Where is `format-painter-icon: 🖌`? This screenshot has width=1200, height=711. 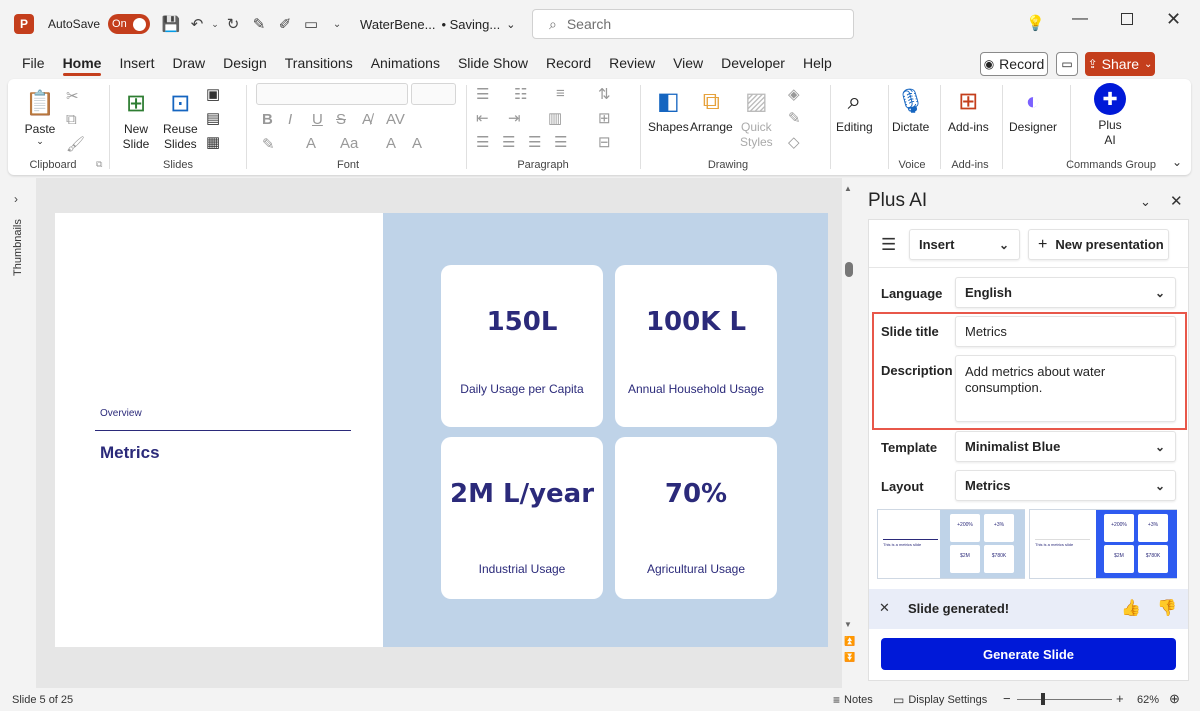 format-painter-icon: 🖌 is located at coordinates (75, 144).